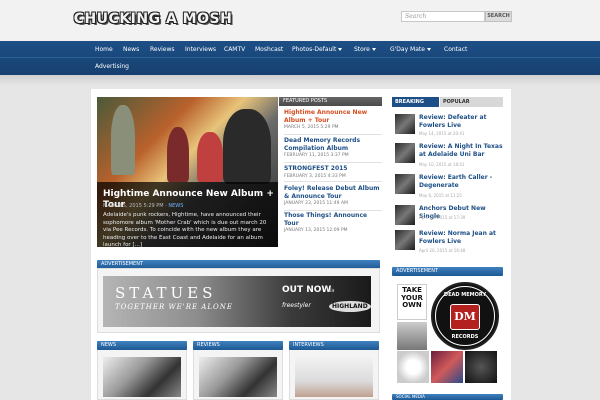  I want to click on logo-text-top: DEAD MEMORY, so click(465, 295).